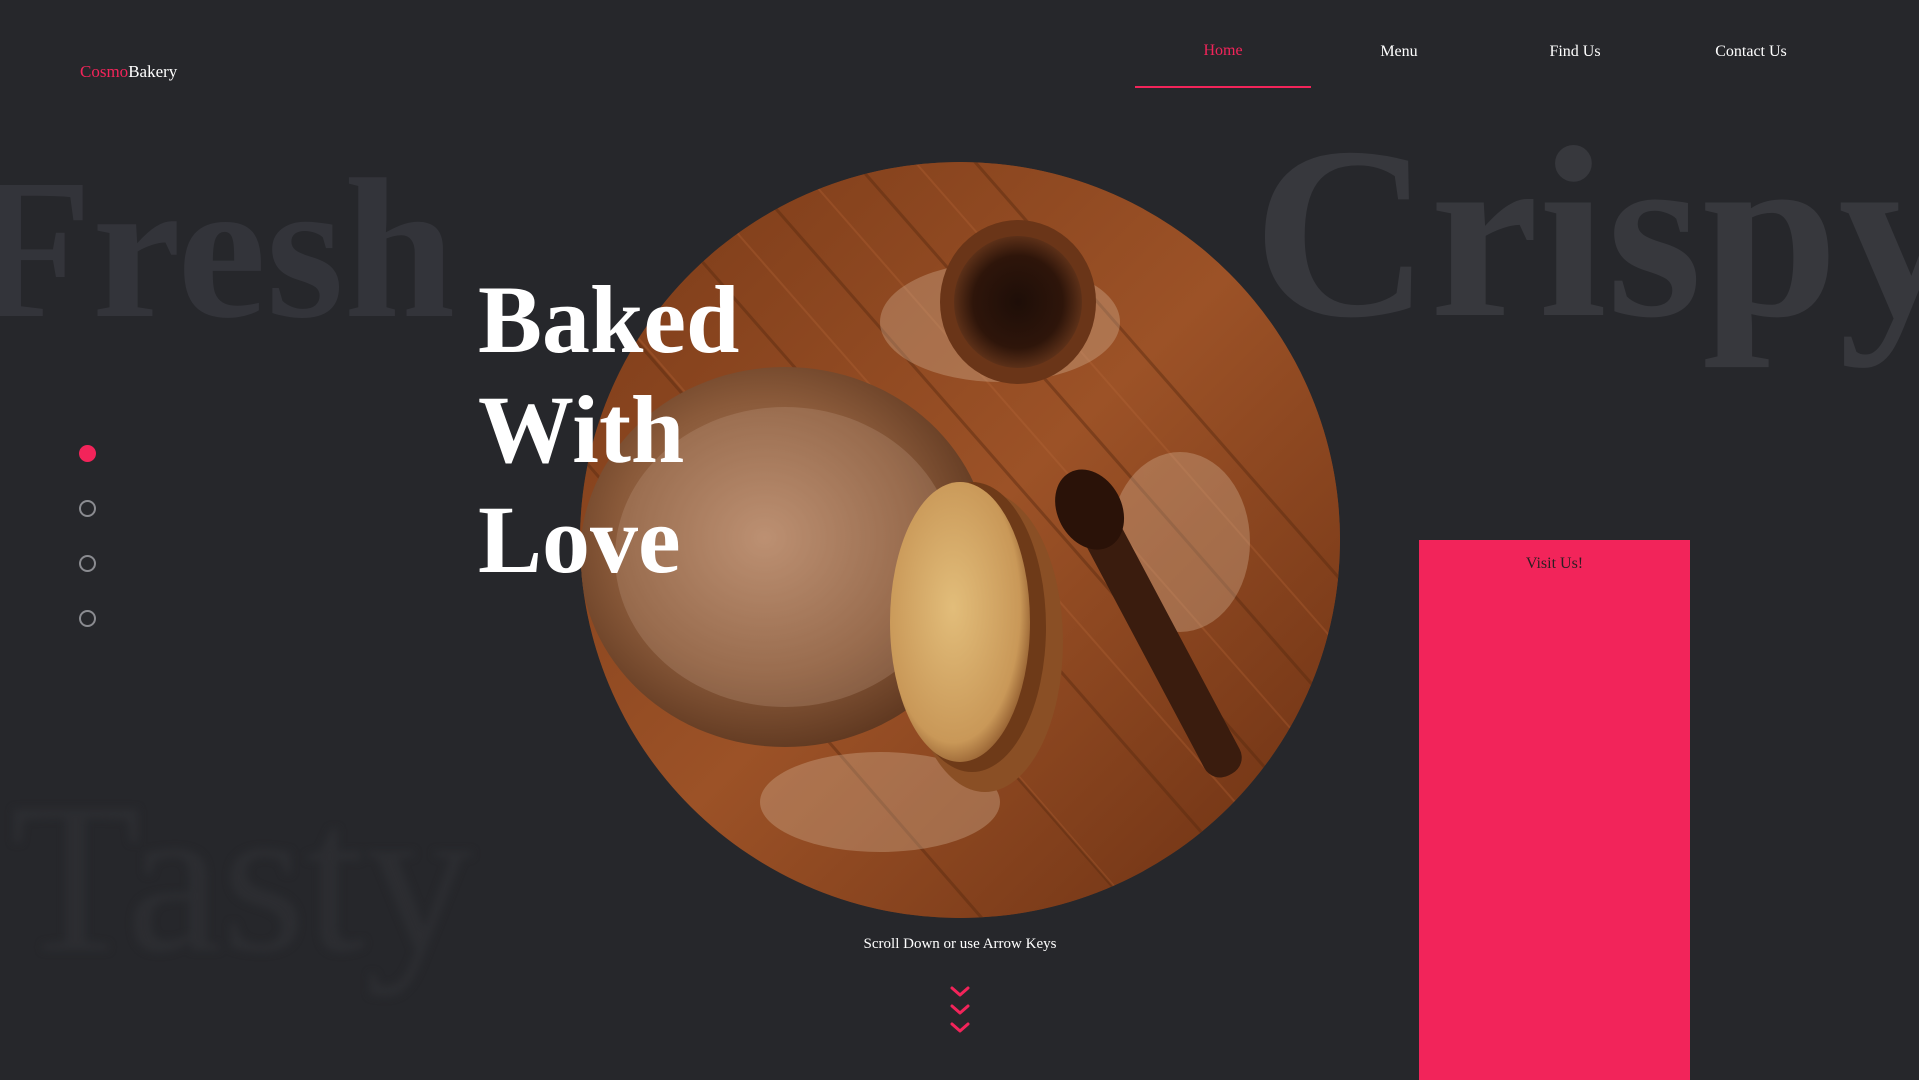  What do you see at coordinates (1751, 44) in the screenshot?
I see `nav-item-contact-us: Contact Us` at bounding box center [1751, 44].